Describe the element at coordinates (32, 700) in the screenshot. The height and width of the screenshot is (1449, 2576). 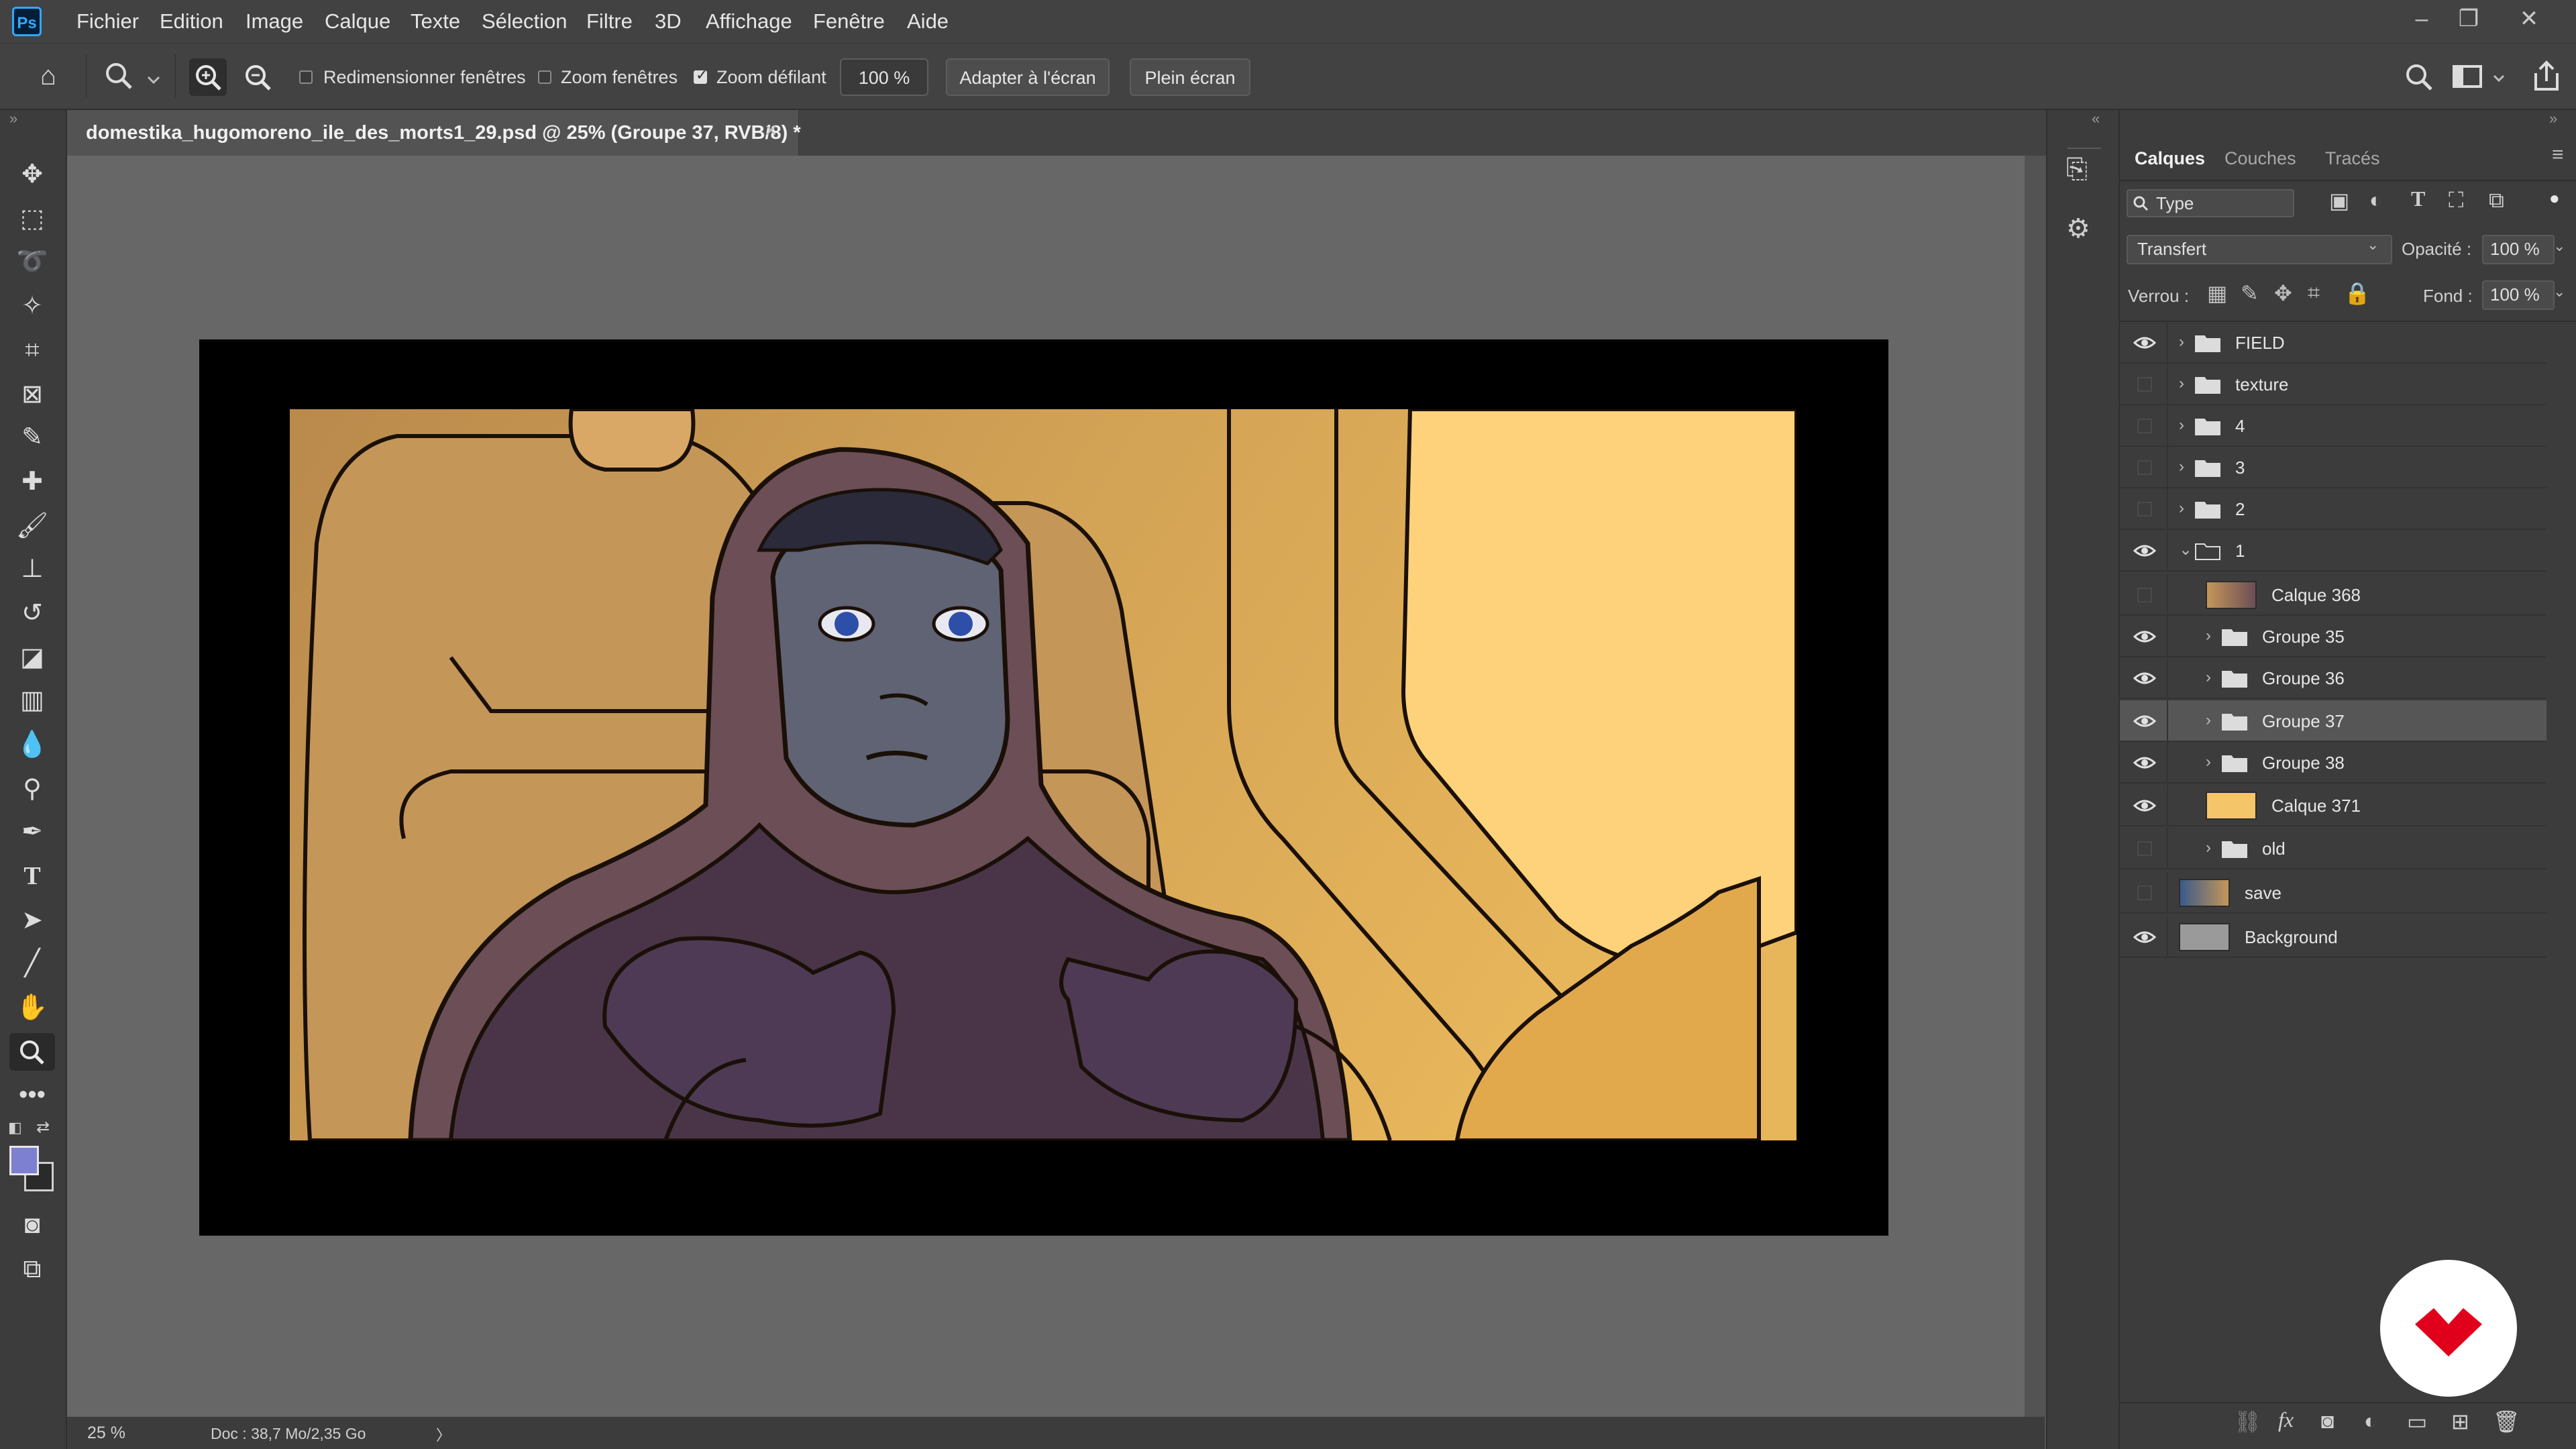
I see `gradient-tool-icon: ▥` at that location.